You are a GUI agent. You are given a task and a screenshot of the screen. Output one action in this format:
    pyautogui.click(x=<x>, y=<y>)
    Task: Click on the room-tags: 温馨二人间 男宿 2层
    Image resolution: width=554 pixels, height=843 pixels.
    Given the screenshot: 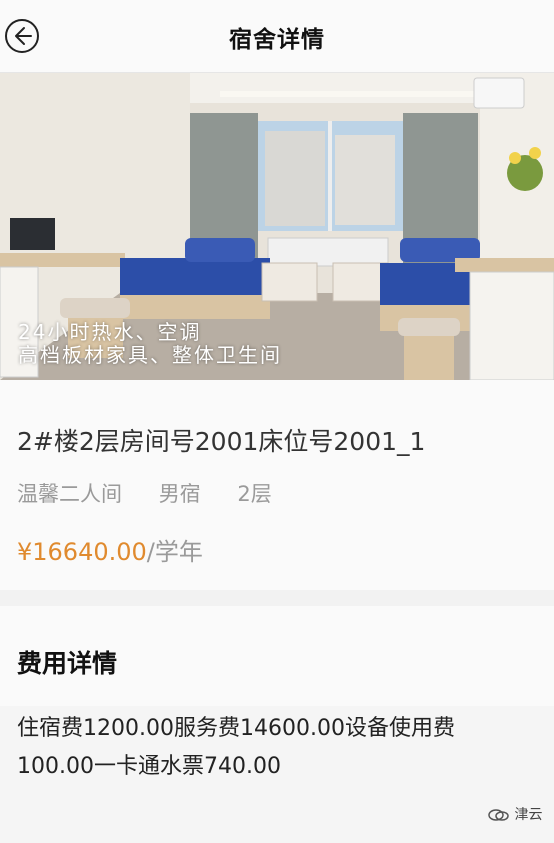 What is the action you would take?
    pyautogui.click(x=159, y=493)
    